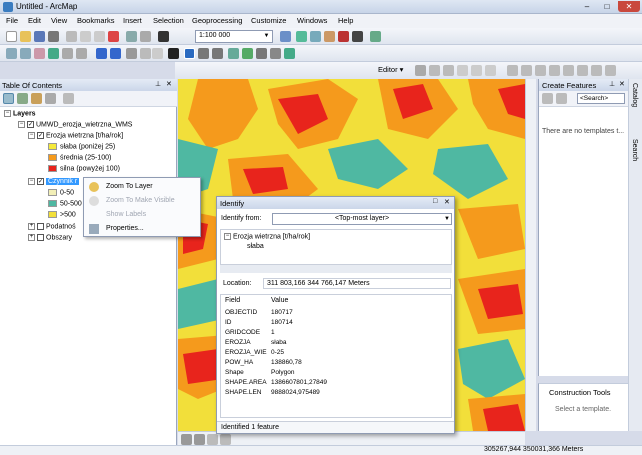 Image resolution: width=642 pixels, height=455 pixels. Describe the element at coordinates (11, 53) in the screenshot. I see `zoom-in-icon` at that location.